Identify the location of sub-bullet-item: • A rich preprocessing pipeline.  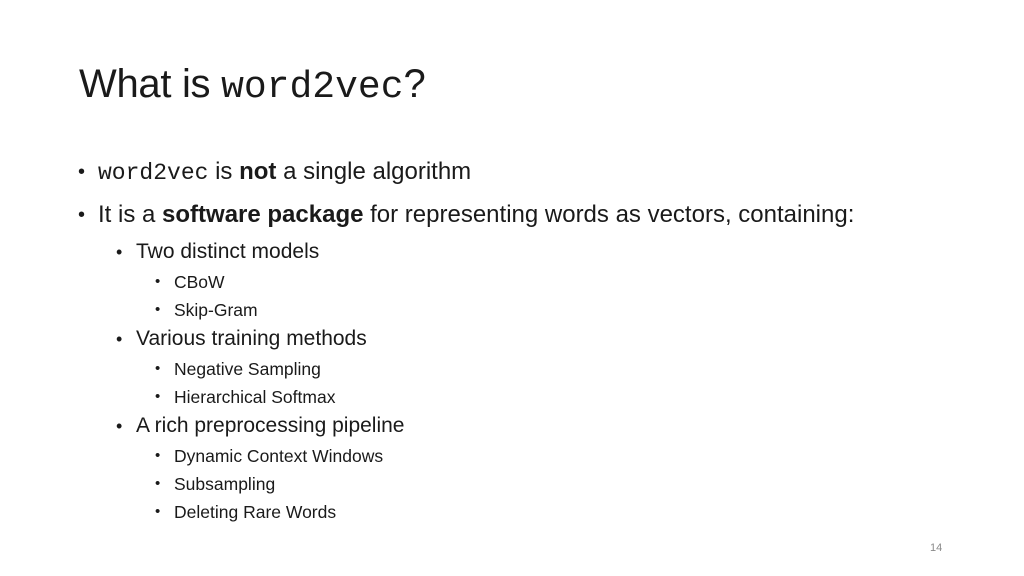
(466, 426).